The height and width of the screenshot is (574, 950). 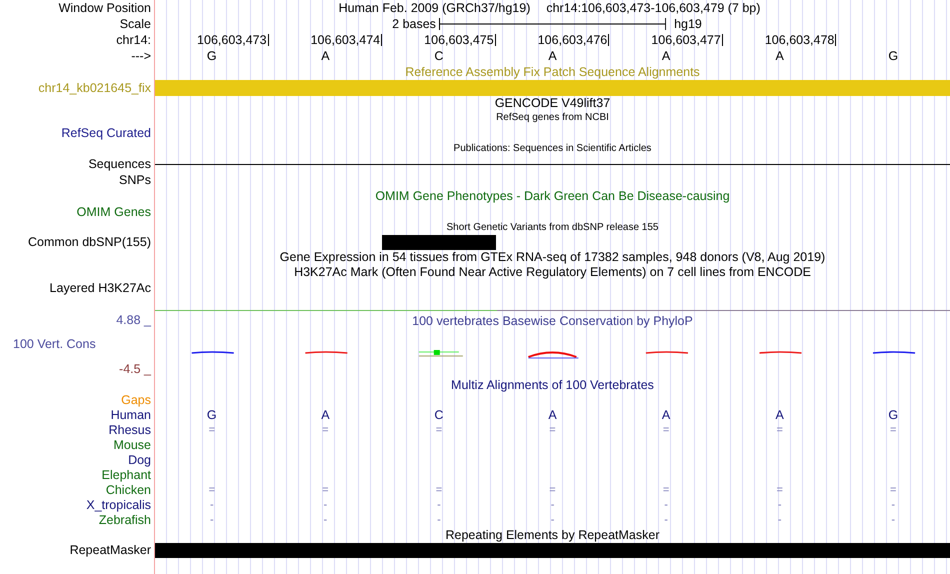 I want to click on species-label: Dog, so click(x=139, y=460).